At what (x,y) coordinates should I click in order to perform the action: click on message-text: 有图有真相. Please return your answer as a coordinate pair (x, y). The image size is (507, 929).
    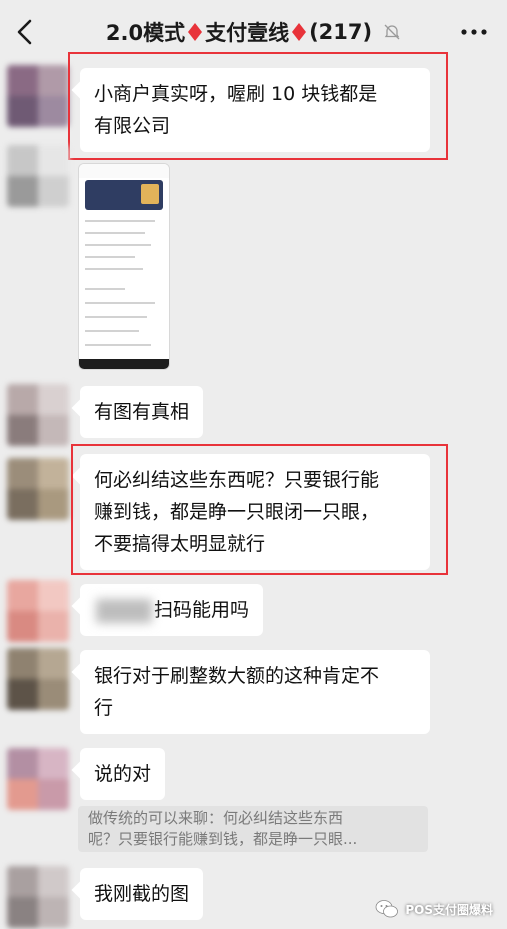
    Looking at the image, I should click on (142, 412).